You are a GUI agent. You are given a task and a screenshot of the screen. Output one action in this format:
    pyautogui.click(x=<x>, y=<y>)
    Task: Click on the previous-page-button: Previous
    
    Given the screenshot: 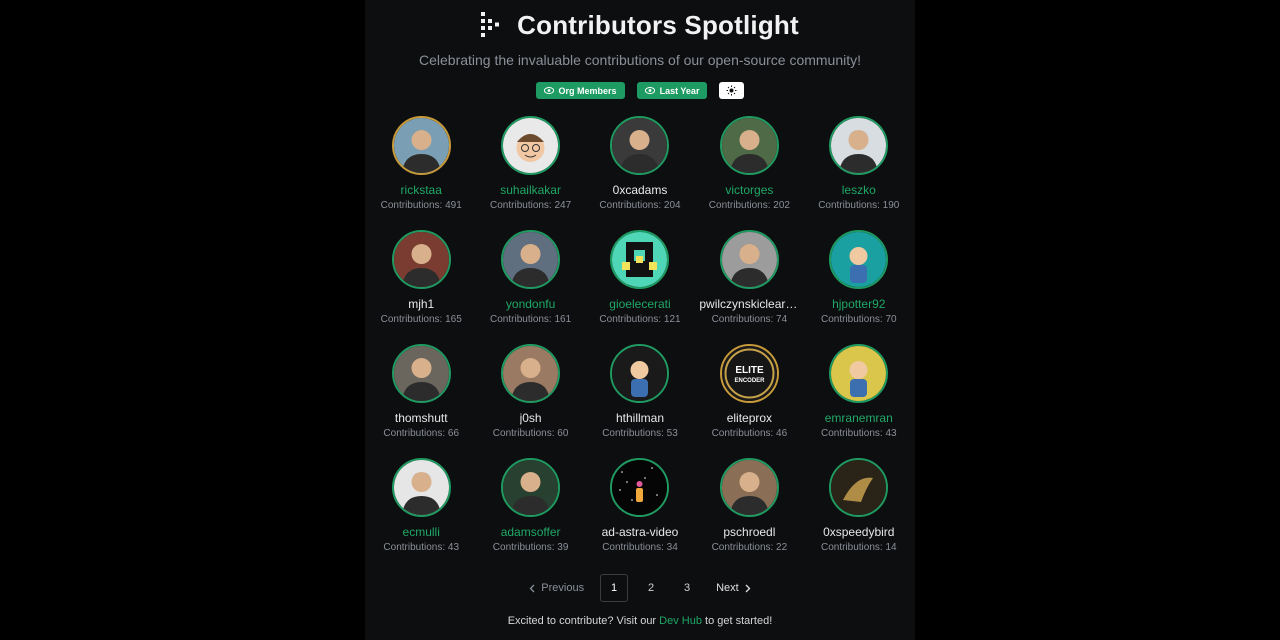 What is the action you would take?
    pyautogui.click(x=556, y=588)
    